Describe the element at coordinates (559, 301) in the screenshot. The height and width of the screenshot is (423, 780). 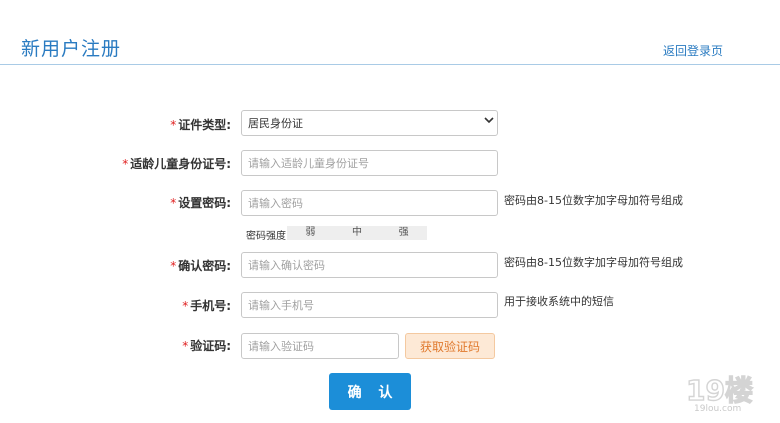
I see `phone-hint: 用于接收系统中的短信` at that location.